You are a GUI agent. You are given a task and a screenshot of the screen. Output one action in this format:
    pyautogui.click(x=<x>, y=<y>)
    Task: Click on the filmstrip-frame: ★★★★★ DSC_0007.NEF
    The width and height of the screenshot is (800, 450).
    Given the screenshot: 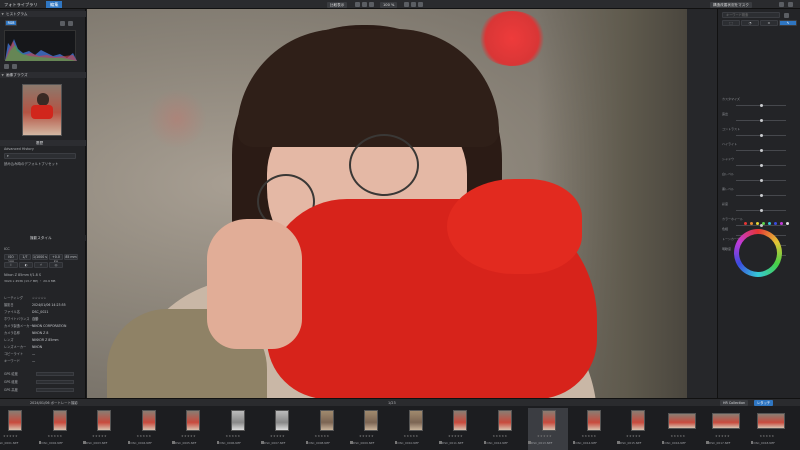 What is the action you would take?
    pyautogui.click(x=281, y=429)
    